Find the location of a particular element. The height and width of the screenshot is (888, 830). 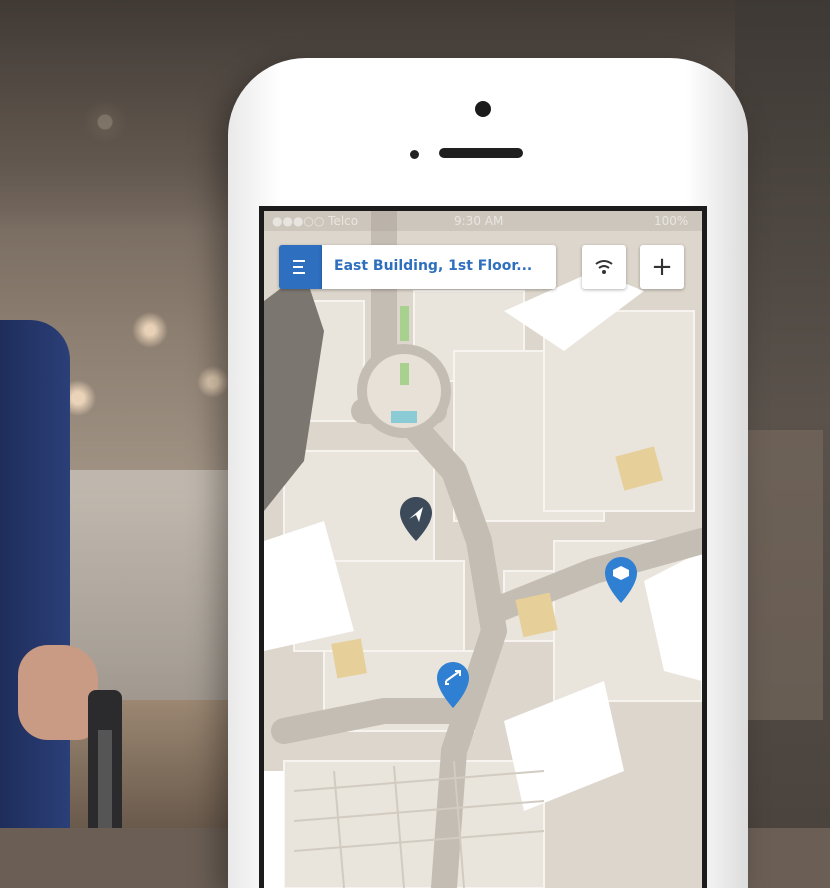

carrier-label: ●●●○○ Telco is located at coordinates (315, 221).